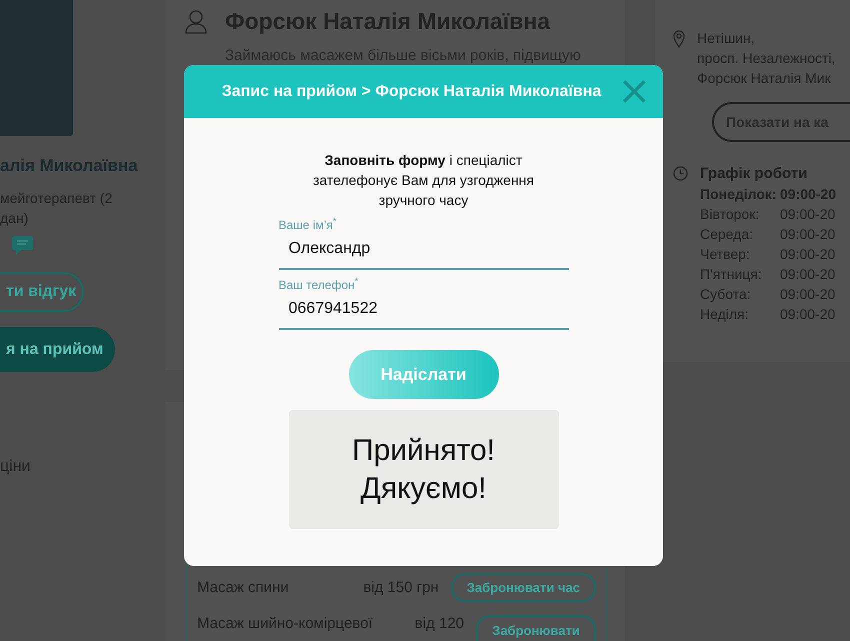 This screenshot has width=850, height=641. I want to click on review-button: ти відгук, so click(42, 292).